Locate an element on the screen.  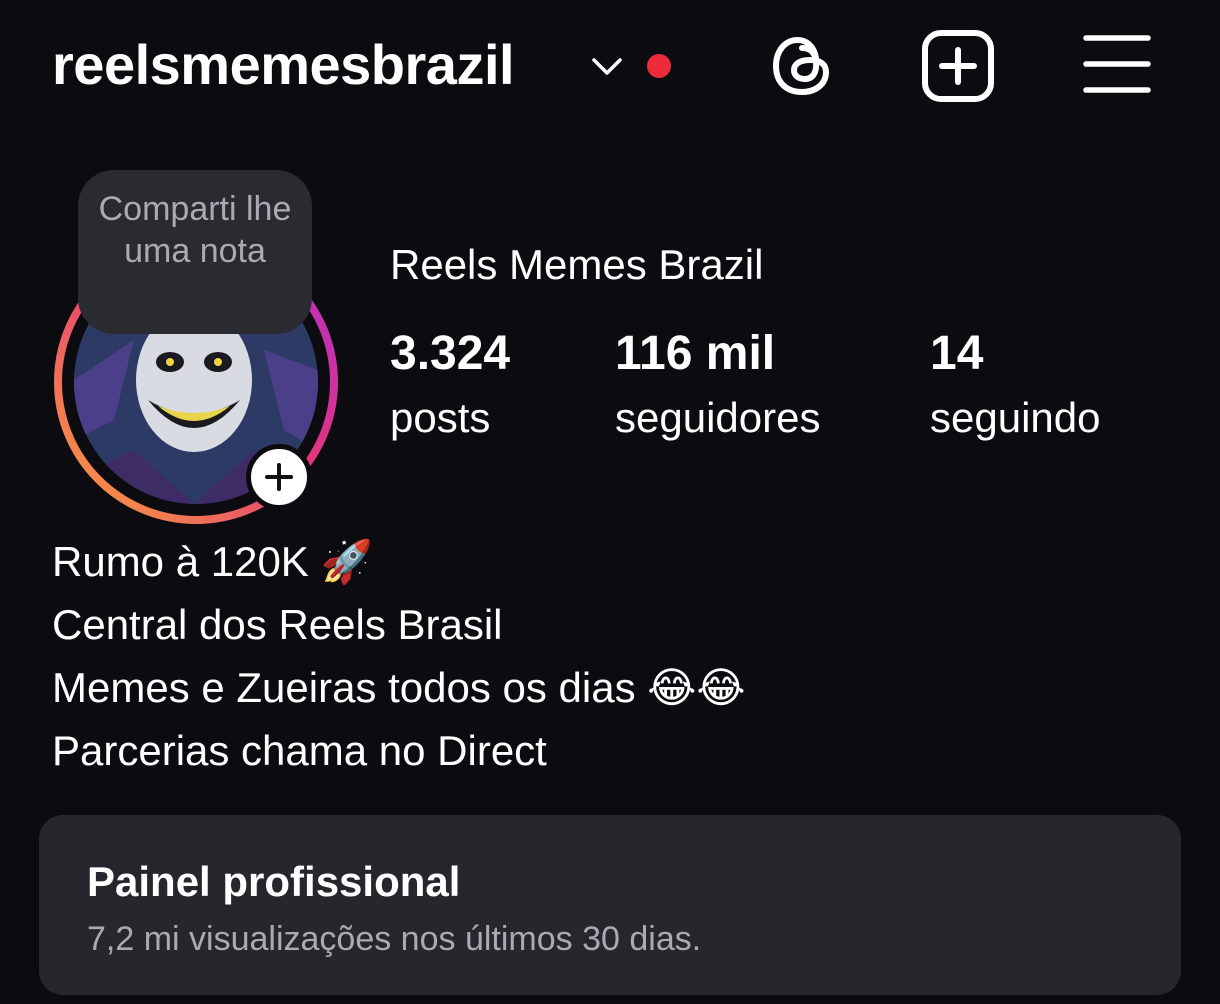
hamburger-menu-icon is located at coordinates (1118, 66).